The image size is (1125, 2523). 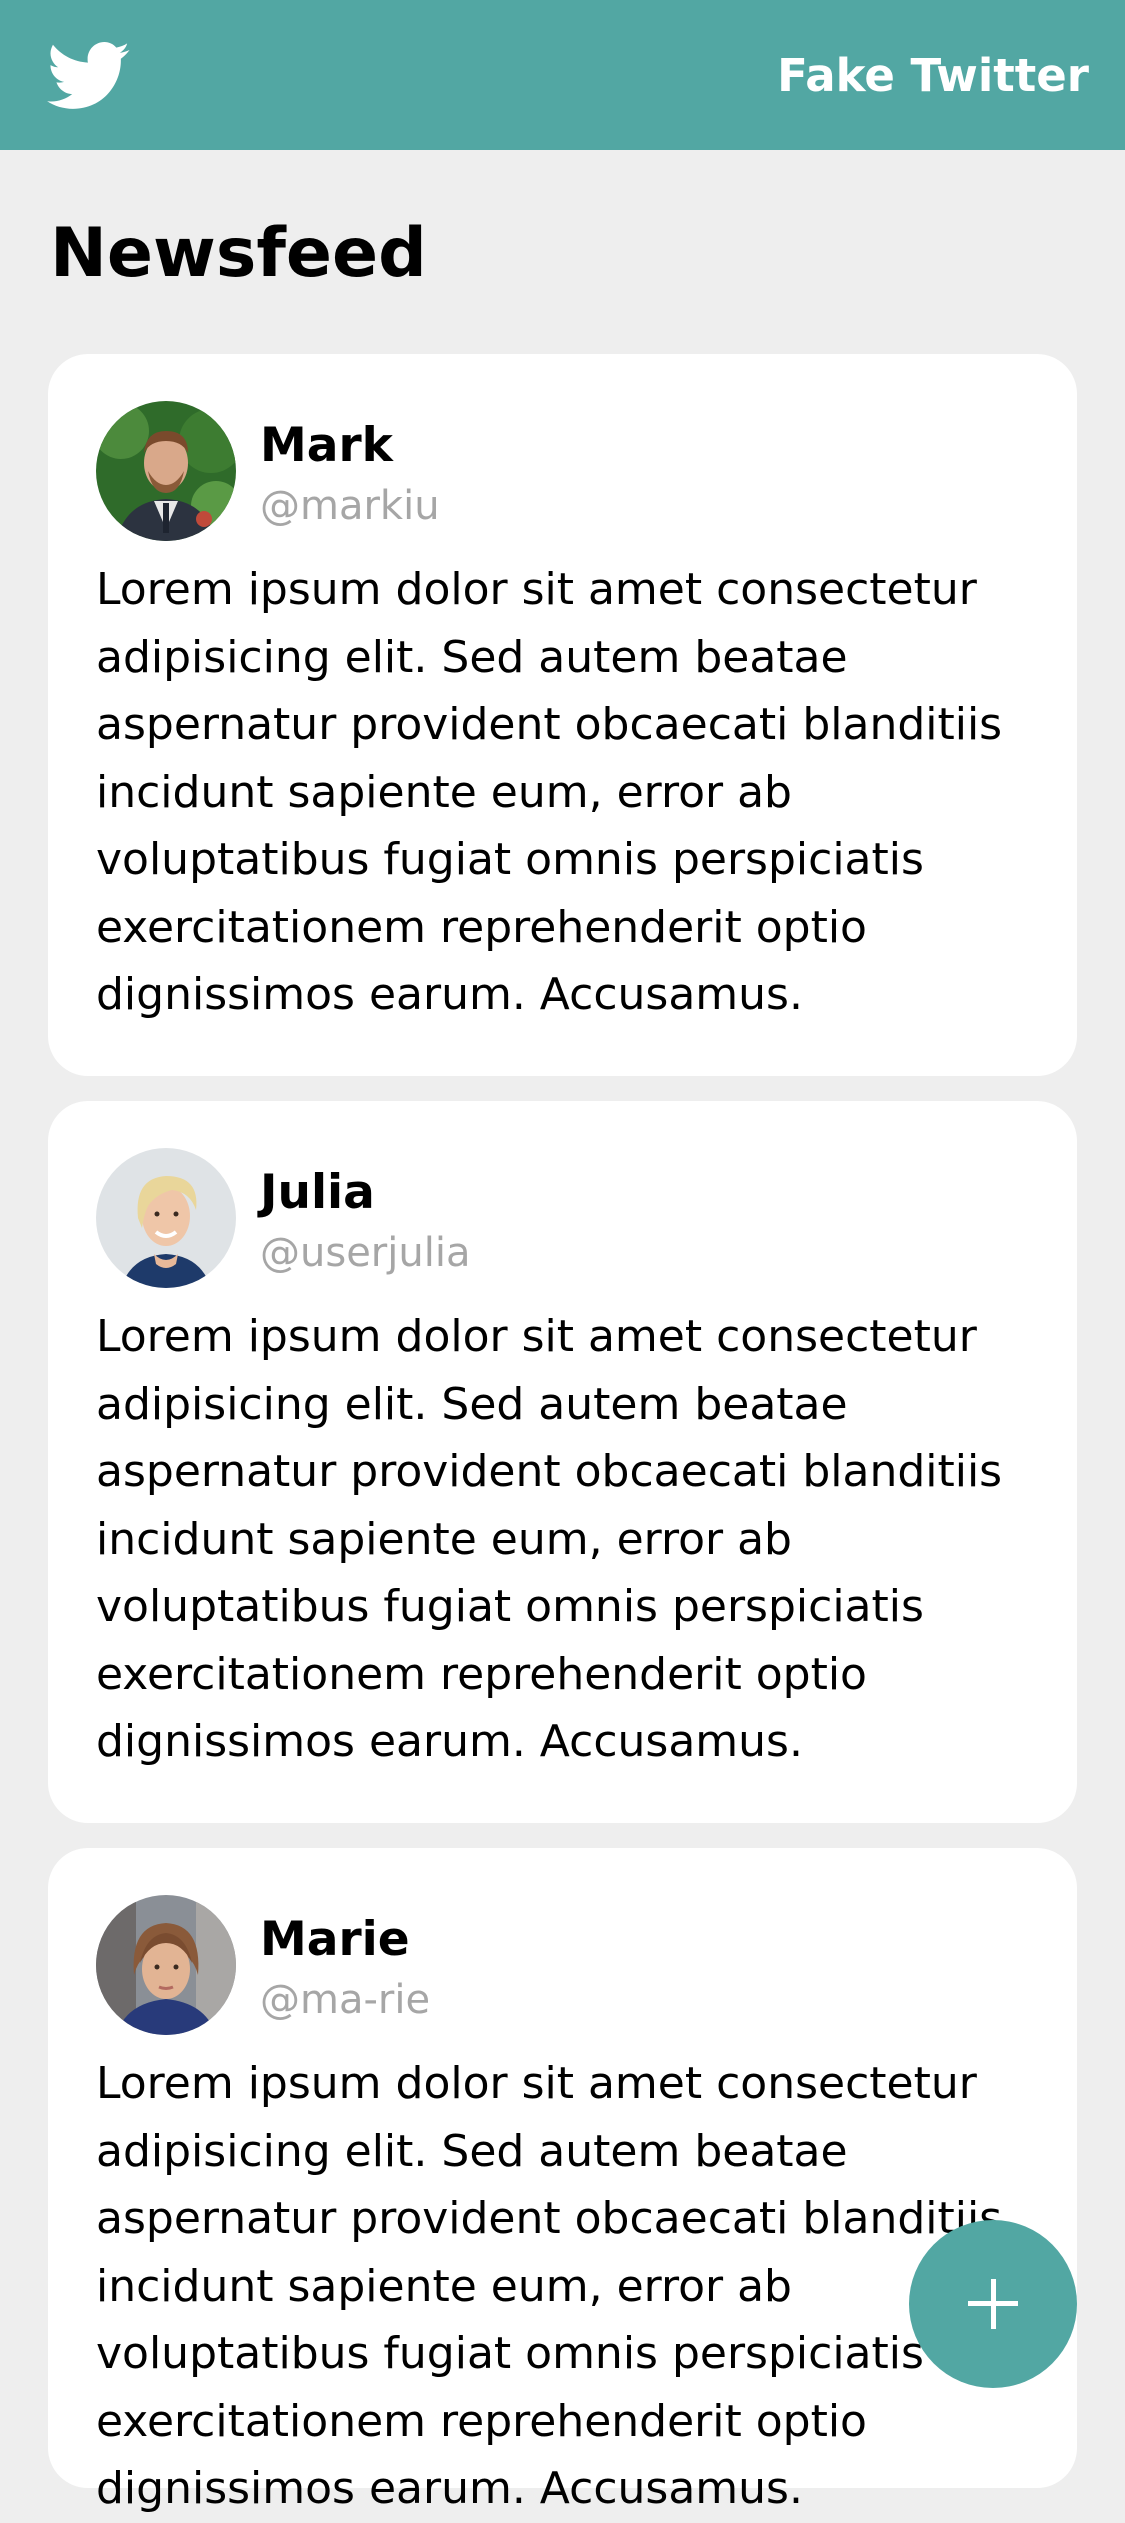 I want to click on post-author-name: Marie, so click(x=335, y=1940).